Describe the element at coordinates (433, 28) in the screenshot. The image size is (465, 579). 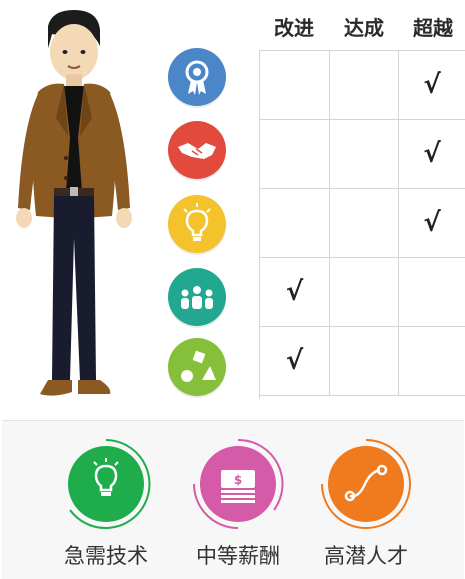
I see `column-header-exceed: 超越` at that location.